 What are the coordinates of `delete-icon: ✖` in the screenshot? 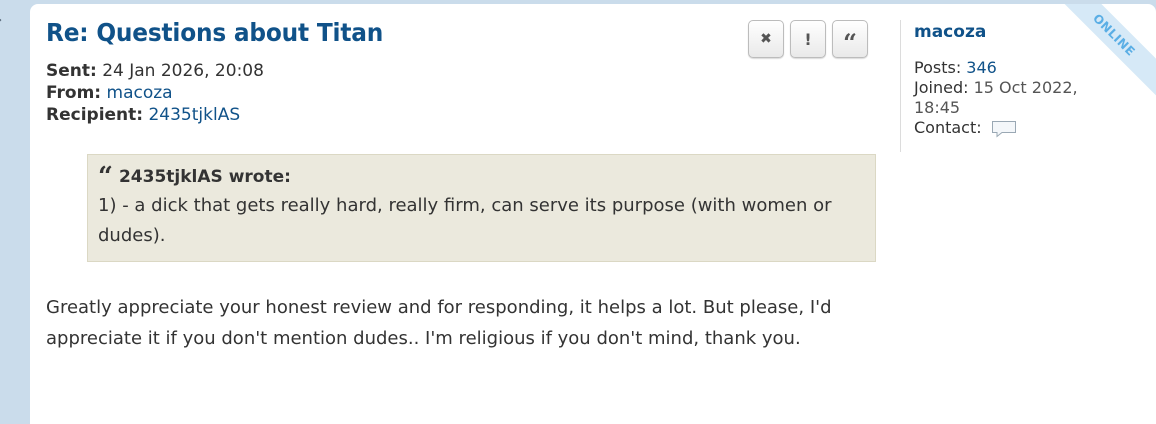 It's located at (766, 39).